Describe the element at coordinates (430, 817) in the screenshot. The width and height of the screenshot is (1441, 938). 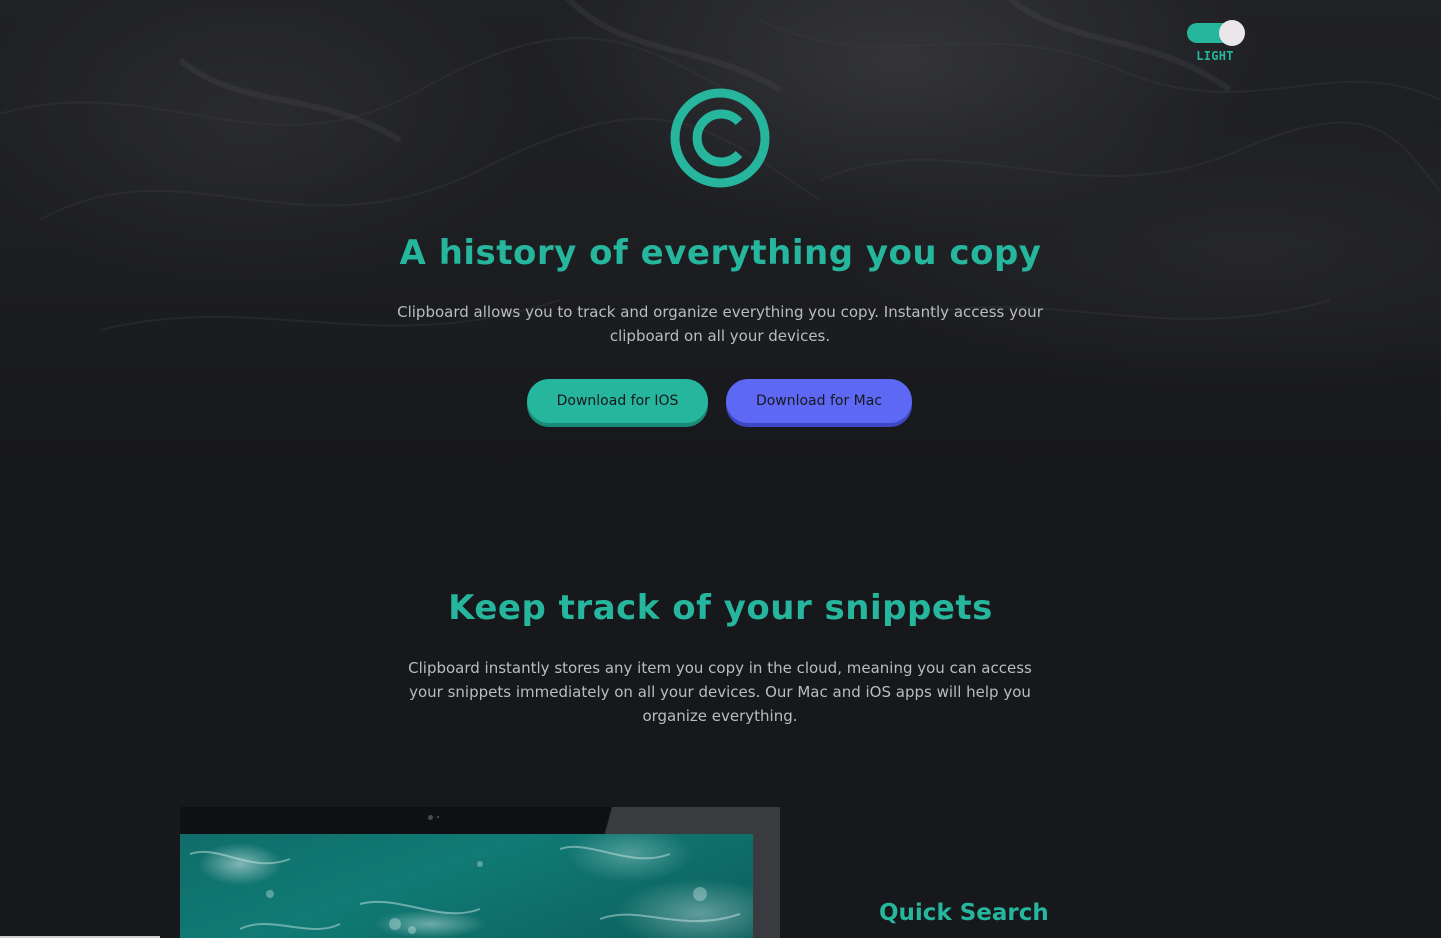
I see `camera-icon` at that location.